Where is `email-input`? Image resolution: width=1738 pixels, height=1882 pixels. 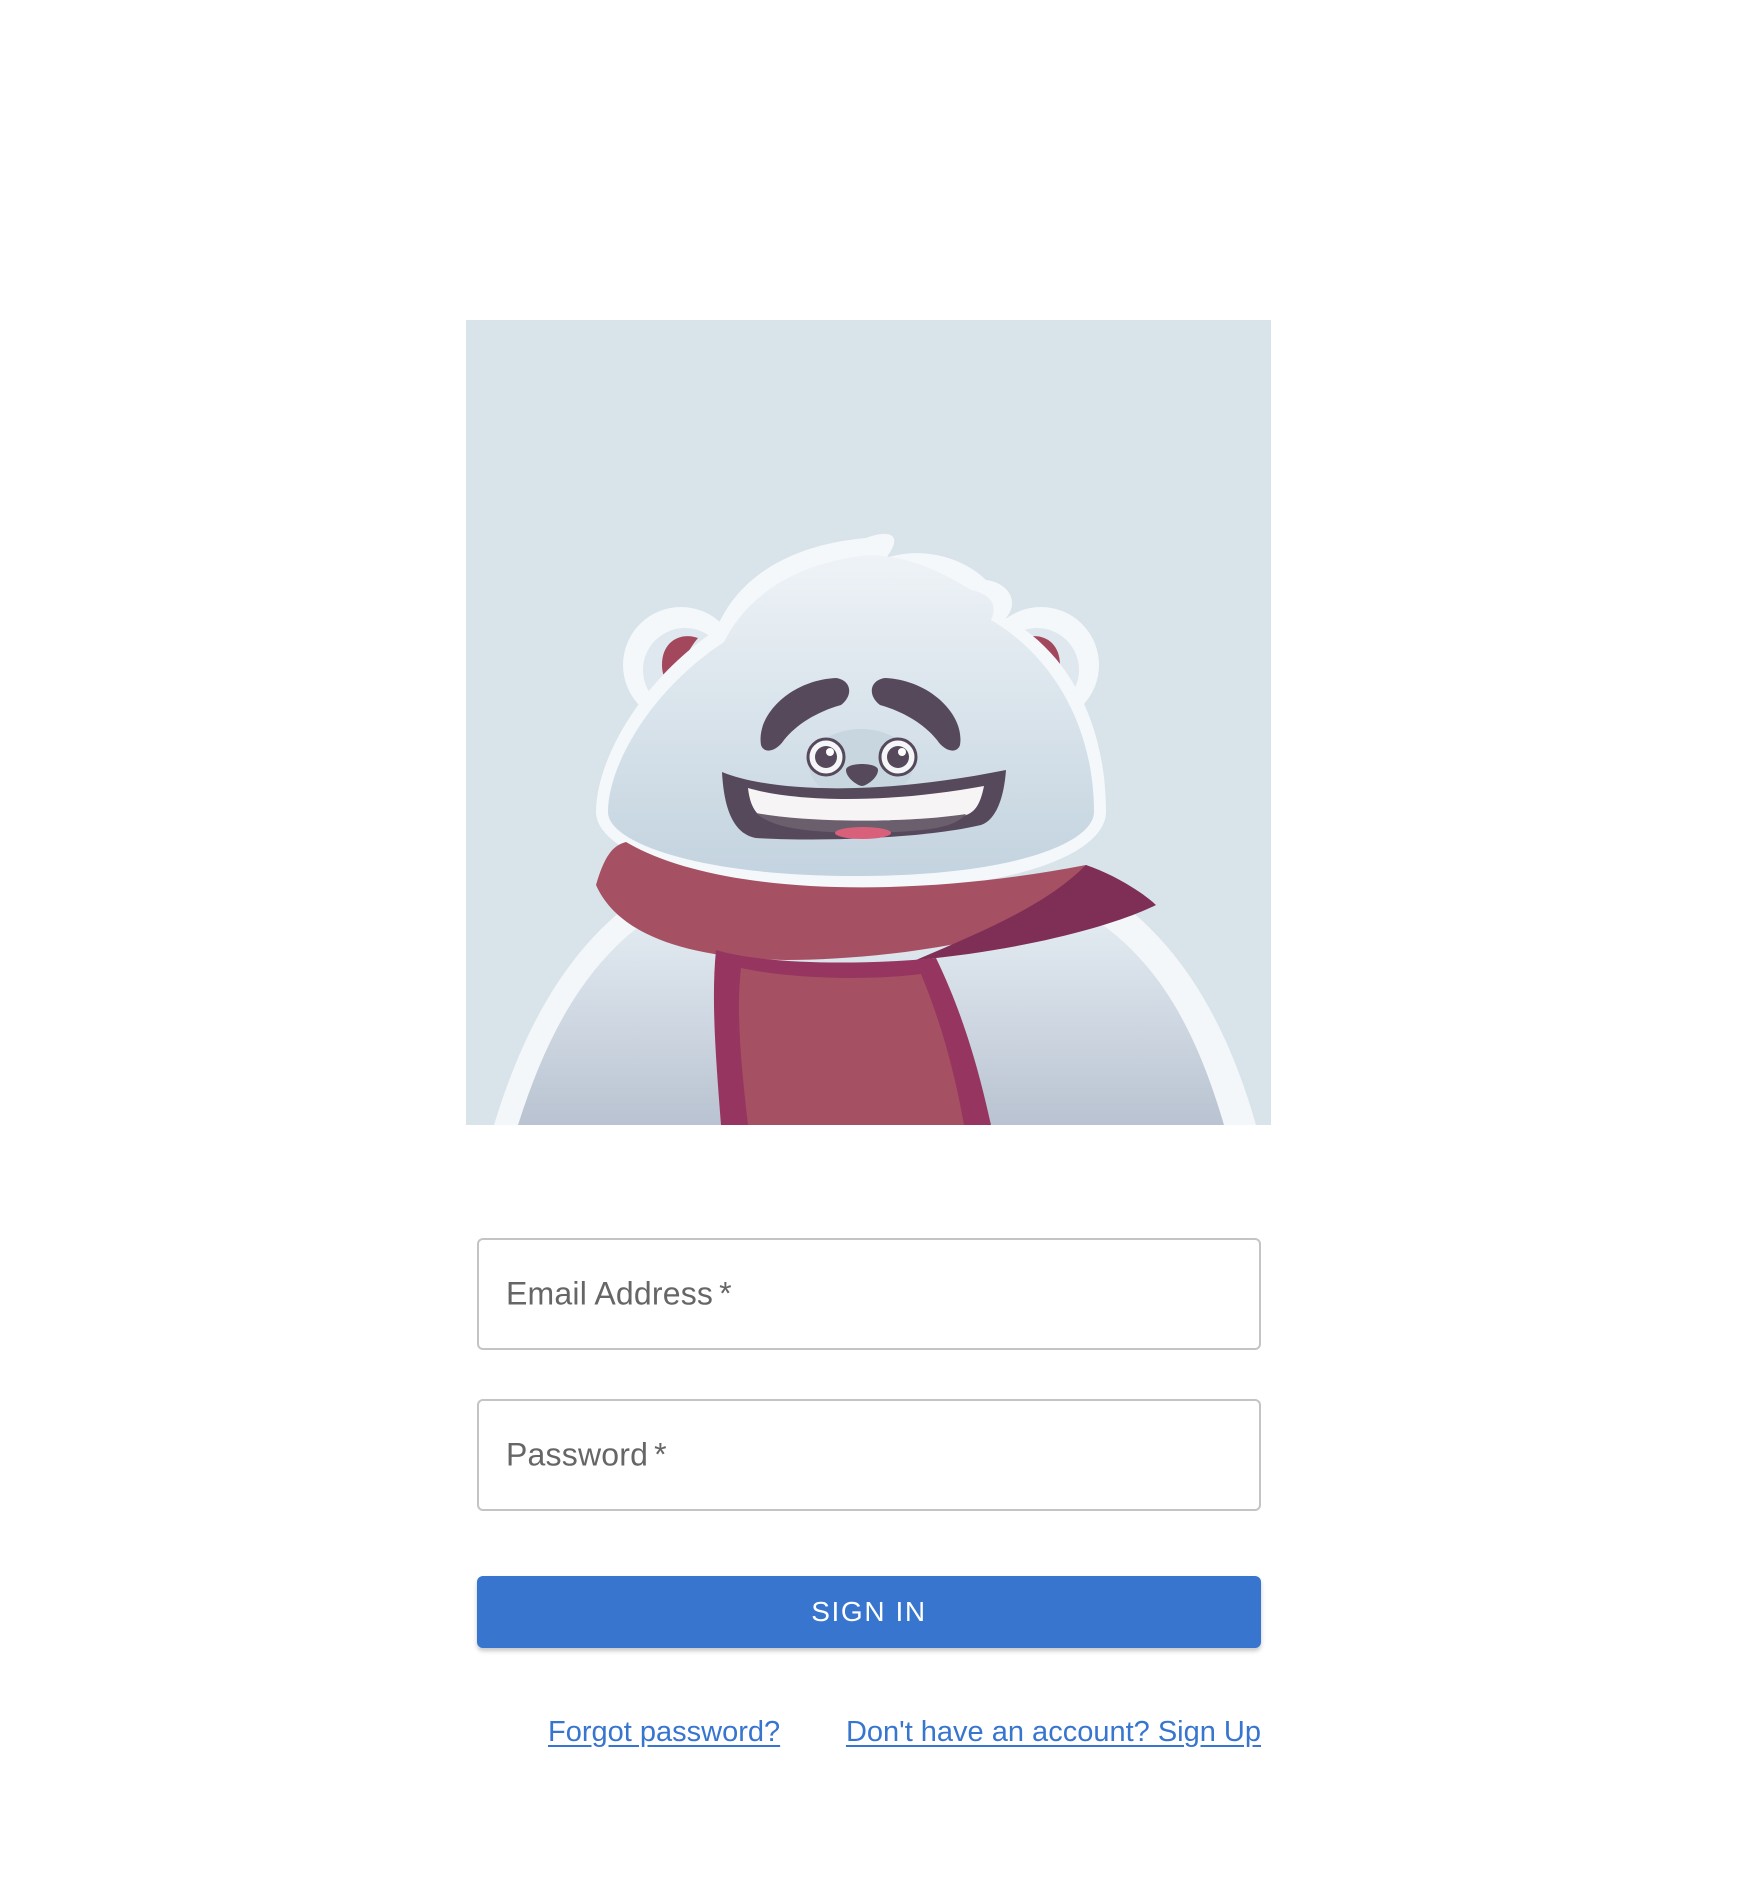
email-input is located at coordinates (869, 1294).